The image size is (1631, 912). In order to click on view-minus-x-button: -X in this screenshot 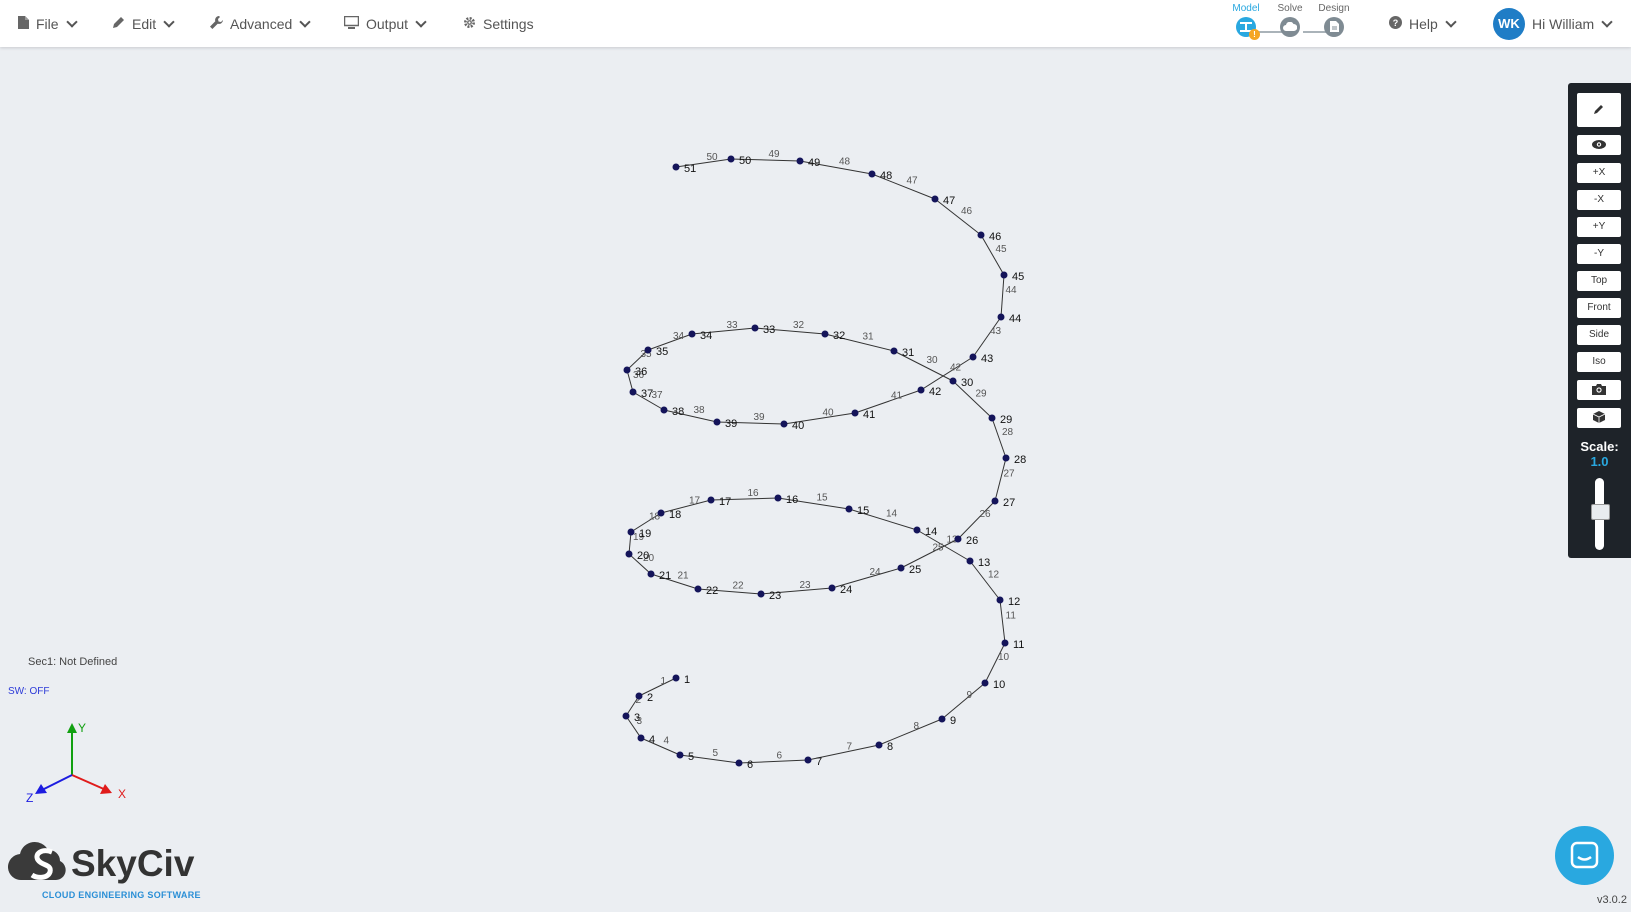, I will do `click(1599, 200)`.